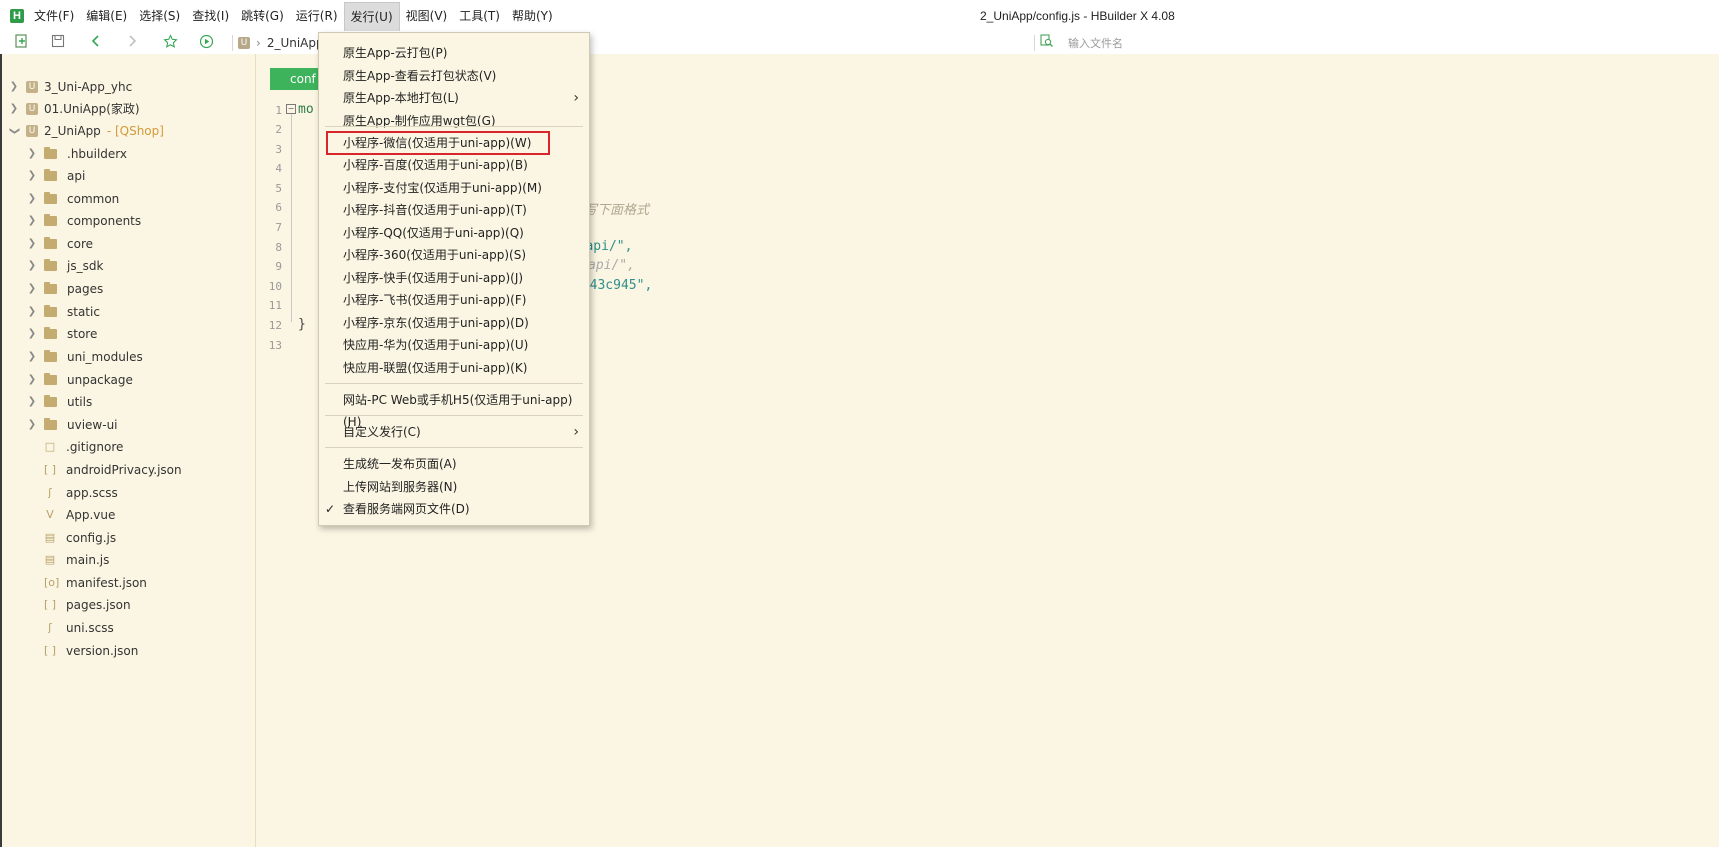  Describe the element at coordinates (262, 16) in the screenshot. I see `menu-goto: 跳转(G)` at that location.